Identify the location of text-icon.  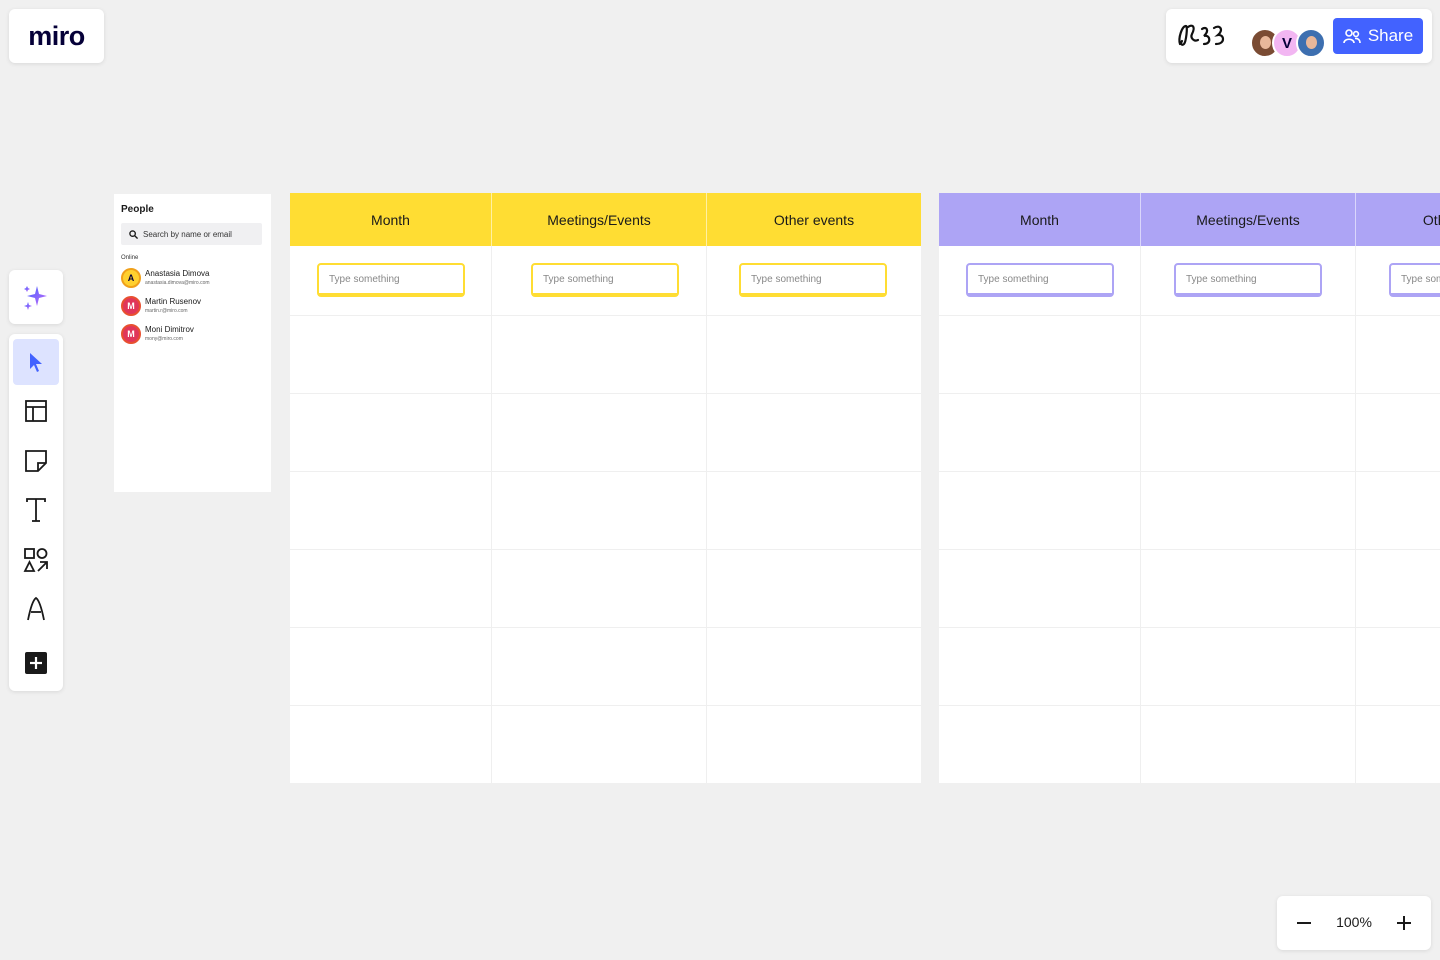
(36, 510).